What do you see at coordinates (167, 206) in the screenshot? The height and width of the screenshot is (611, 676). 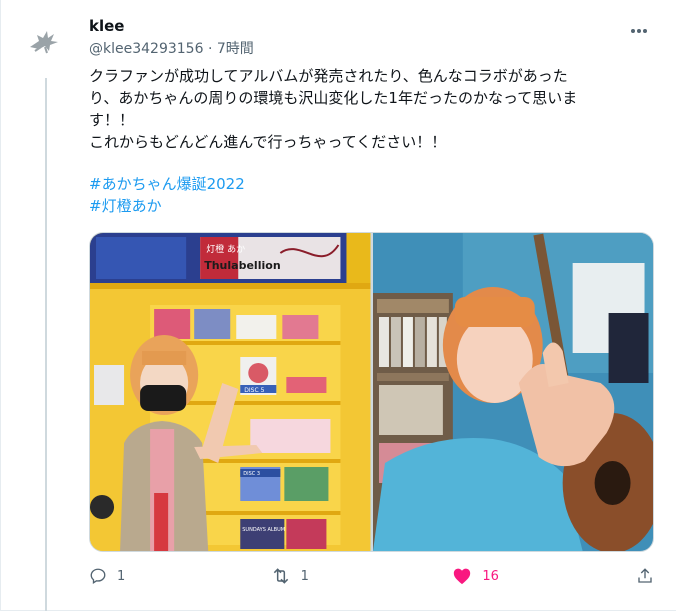 I see `hashtag-link: #灯橙あか` at bounding box center [167, 206].